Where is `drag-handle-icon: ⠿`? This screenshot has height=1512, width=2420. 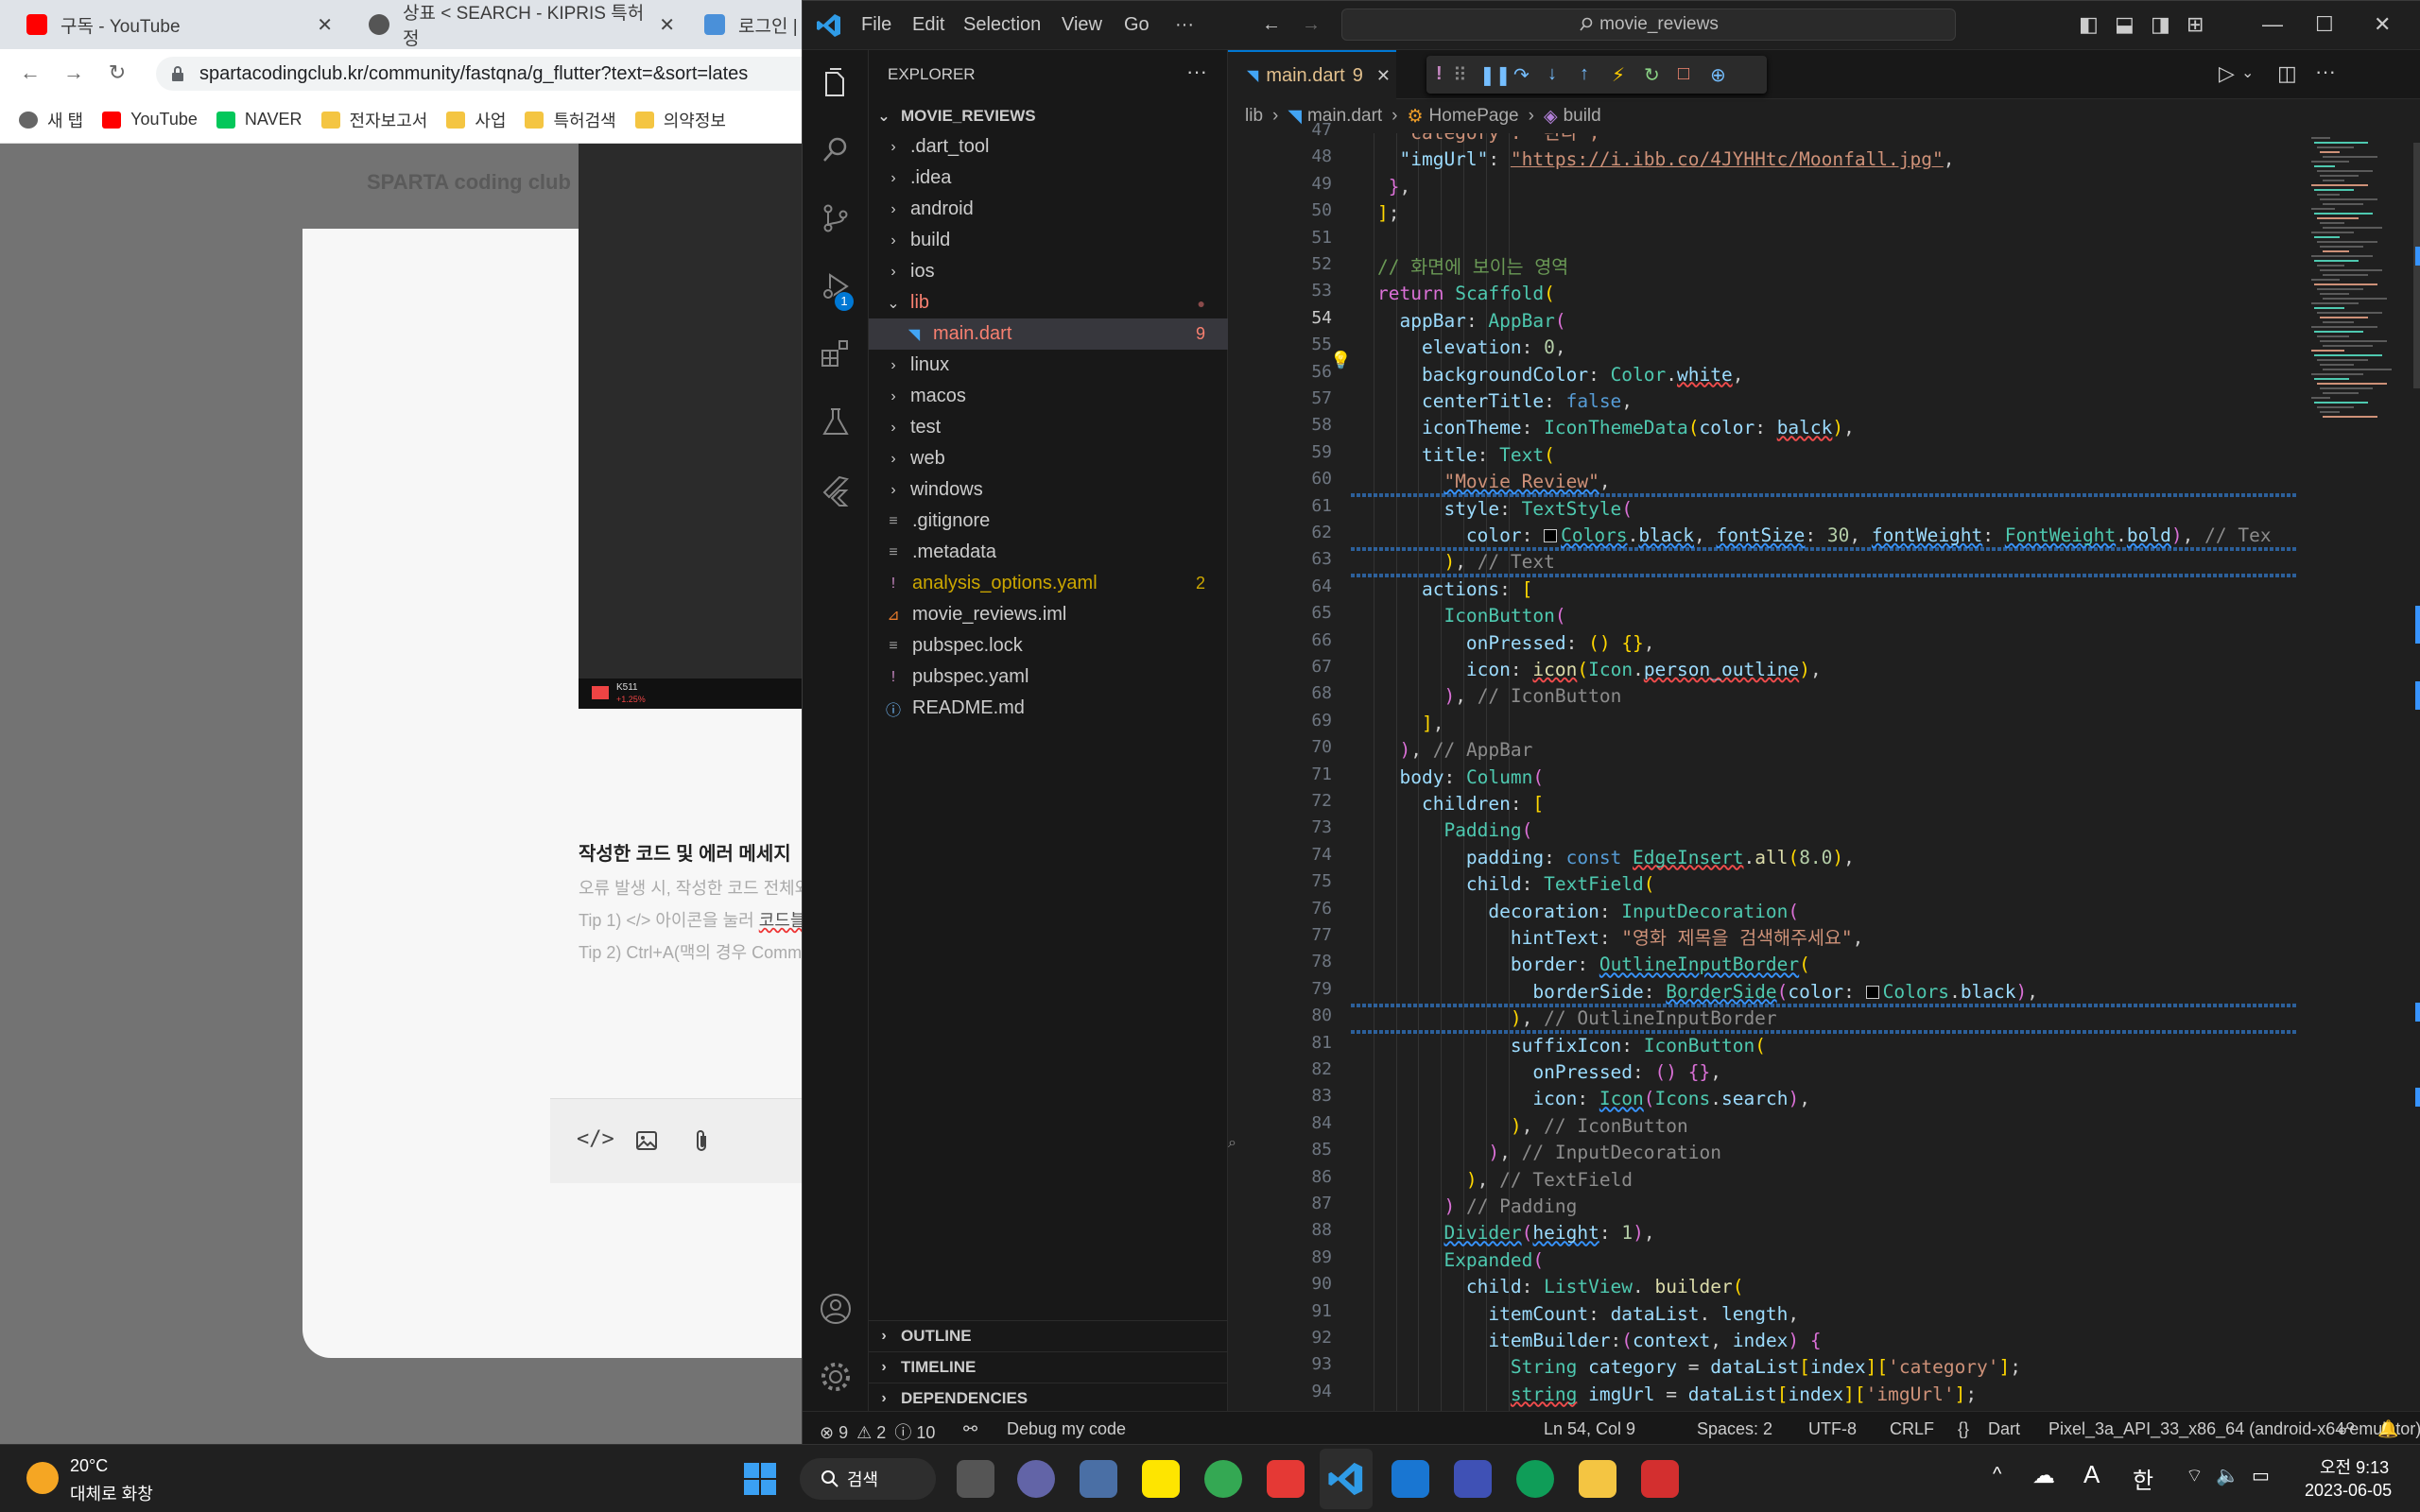
drag-handle-icon: ⠿ is located at coordinates (1460, 75).